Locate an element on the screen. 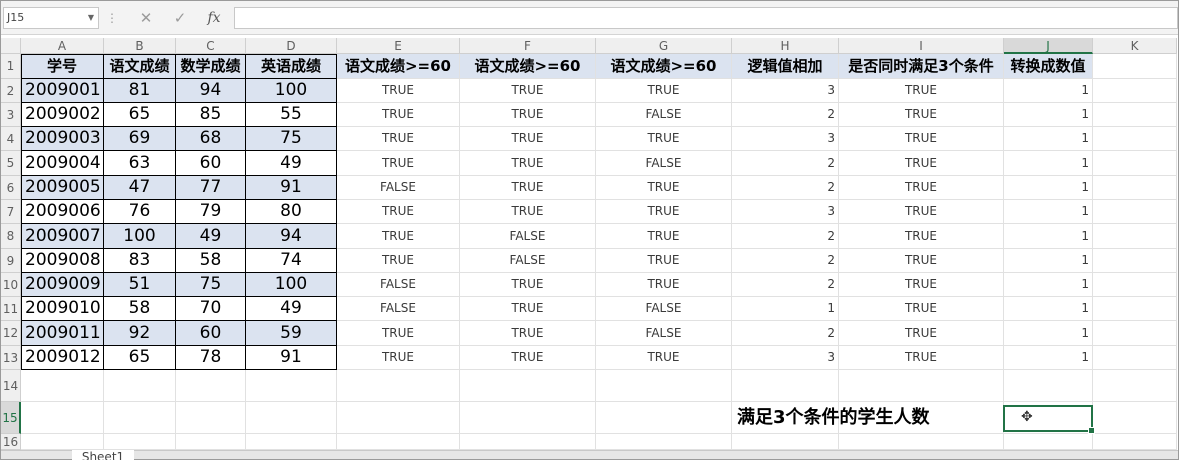 Image resolution: width=1179 pixels, height=460 pixels. table-cell: 2009009 is located at coordinates (62, 285).